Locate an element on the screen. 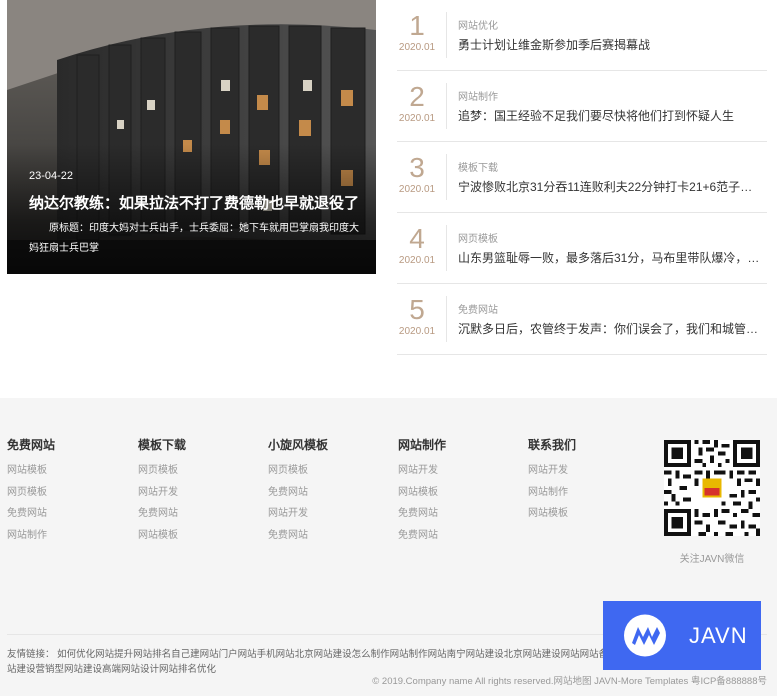 Image resolution: width=777 pixels, height=696 pixels. list-item: 2 2020.01 网站制作 追梦：国王经验不足我们要尽快将他们打到怀疑人生 is located at coordinates (582, 106).